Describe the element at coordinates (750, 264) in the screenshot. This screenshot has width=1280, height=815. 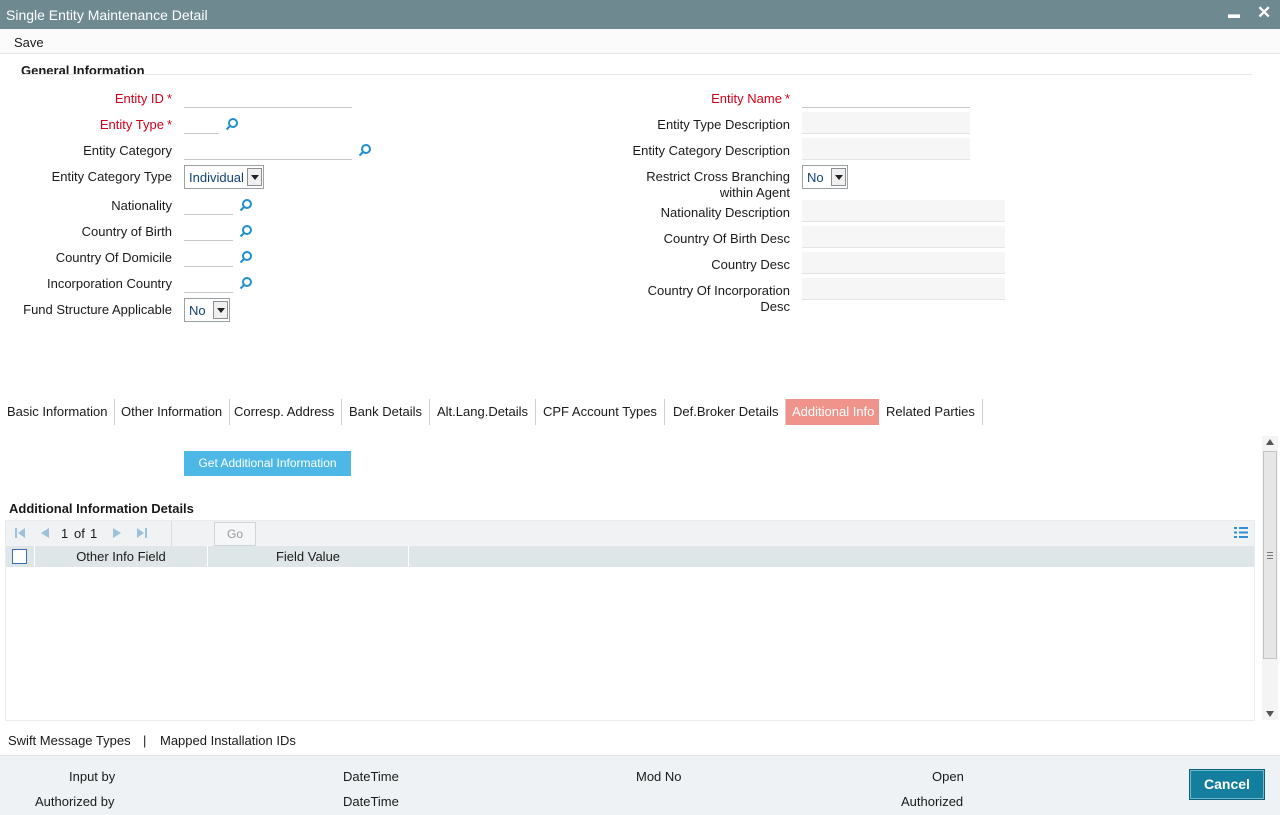
I see `country-desc-label: Country Desc` at that location.